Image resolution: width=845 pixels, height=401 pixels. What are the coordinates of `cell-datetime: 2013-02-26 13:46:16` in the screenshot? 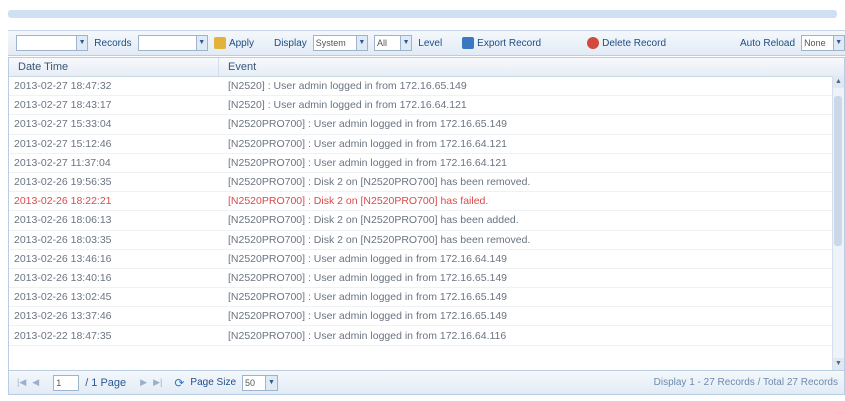 It's located at (63, 258).